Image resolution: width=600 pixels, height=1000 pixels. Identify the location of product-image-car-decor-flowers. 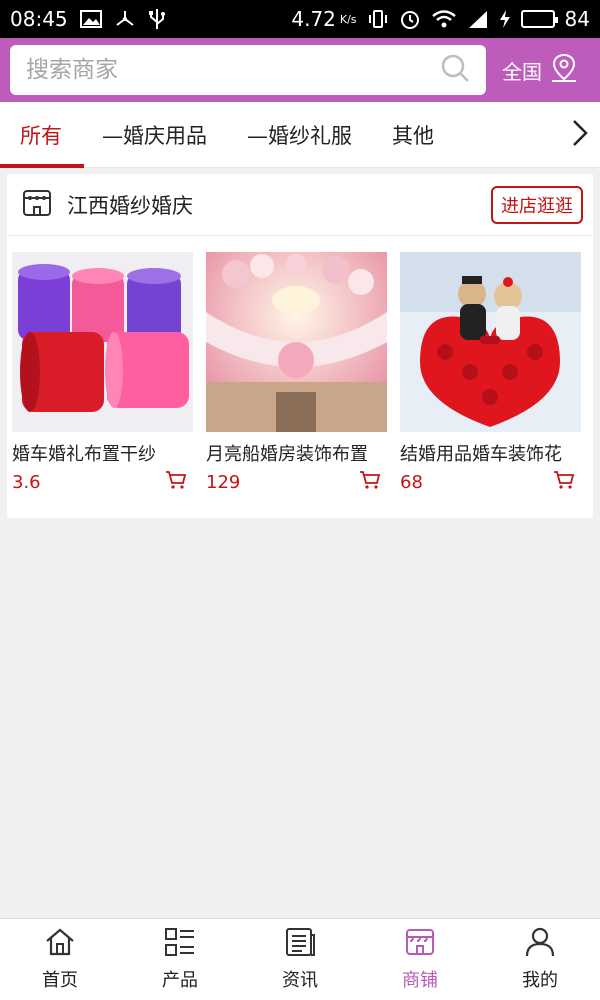
(490, 342).